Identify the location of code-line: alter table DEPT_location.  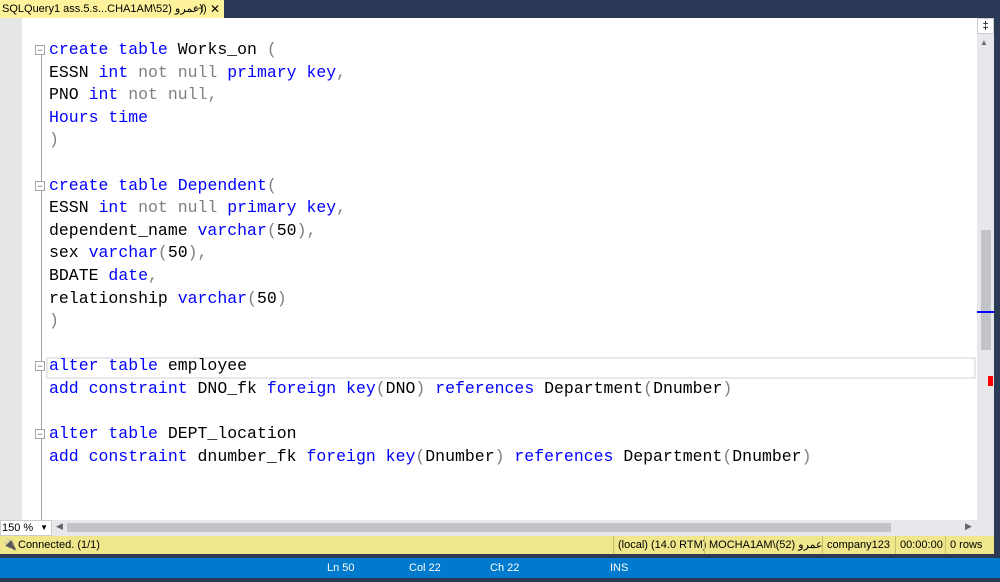
(430, 434).